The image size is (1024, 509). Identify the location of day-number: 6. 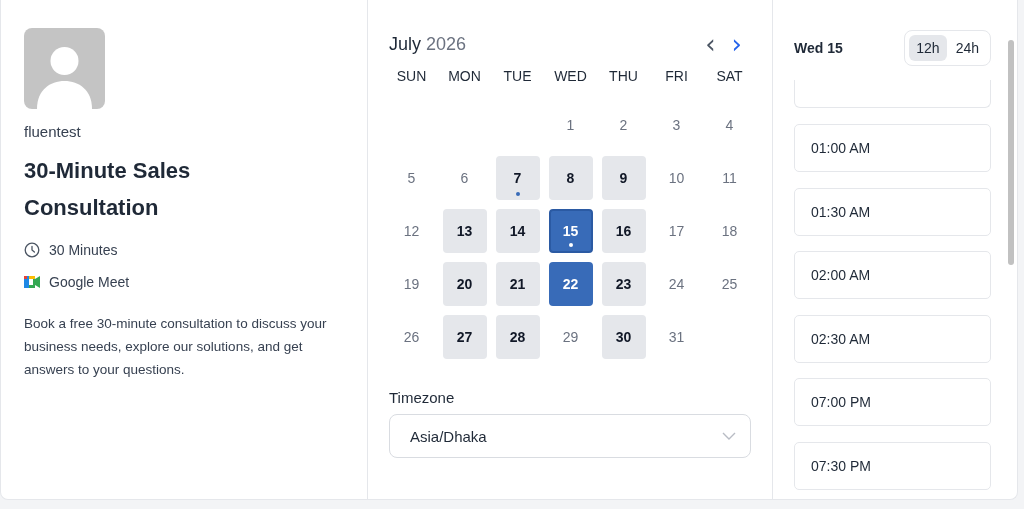
(464, 178).